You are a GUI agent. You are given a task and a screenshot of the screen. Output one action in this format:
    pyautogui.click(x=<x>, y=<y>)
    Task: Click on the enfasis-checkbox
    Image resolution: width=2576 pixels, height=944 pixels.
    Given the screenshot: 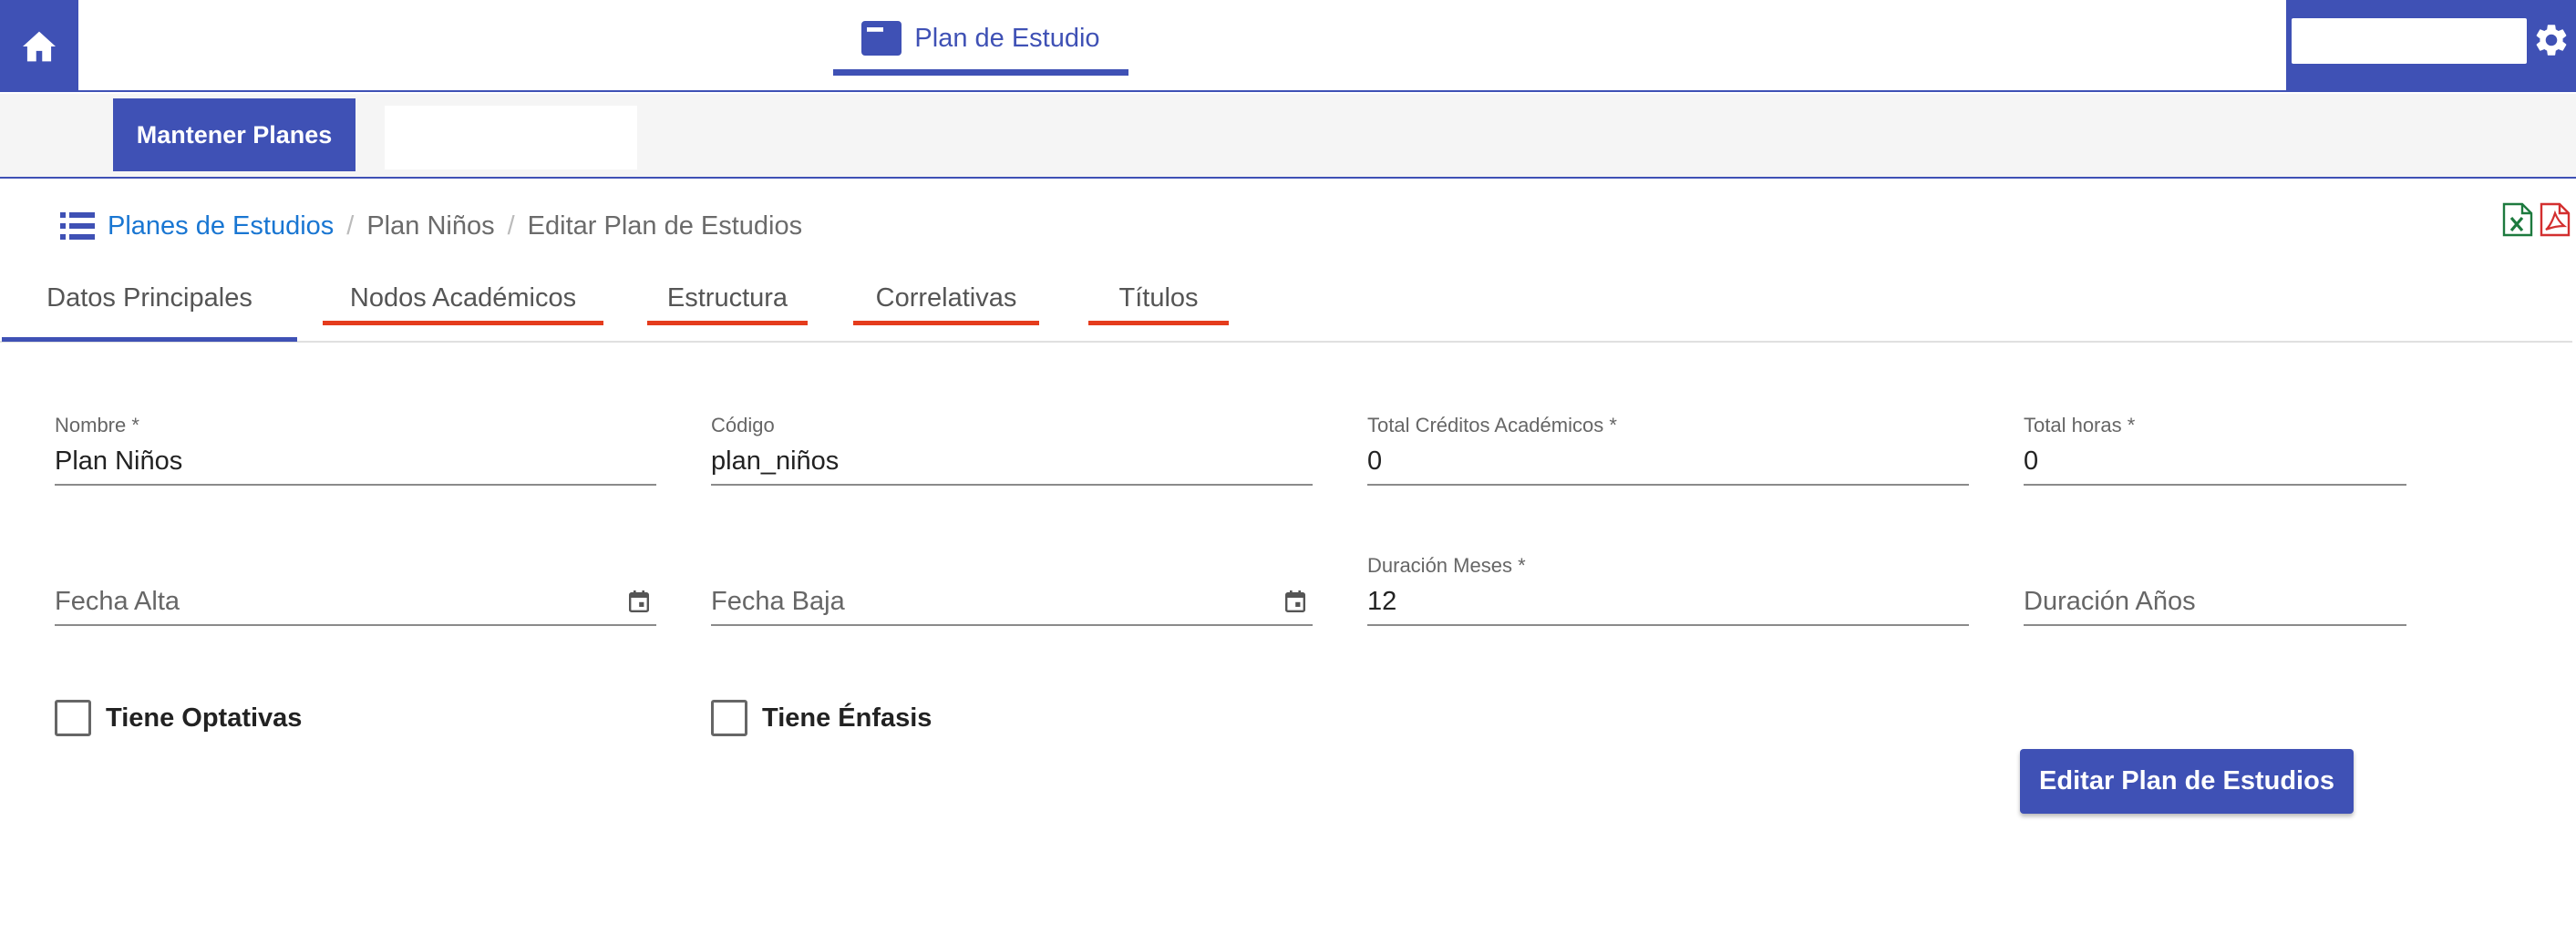 What is the action you would take?
    pyautogui.click(x=729, y=718)
    